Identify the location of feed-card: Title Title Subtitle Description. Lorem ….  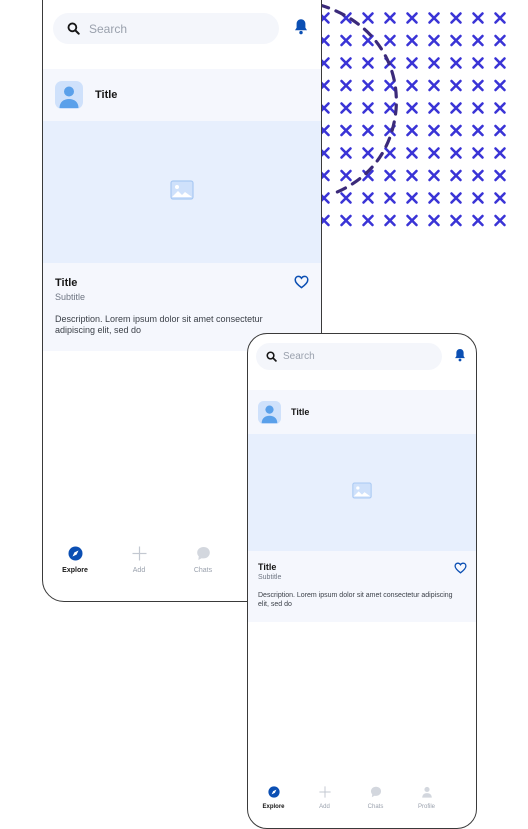
(362, 506).